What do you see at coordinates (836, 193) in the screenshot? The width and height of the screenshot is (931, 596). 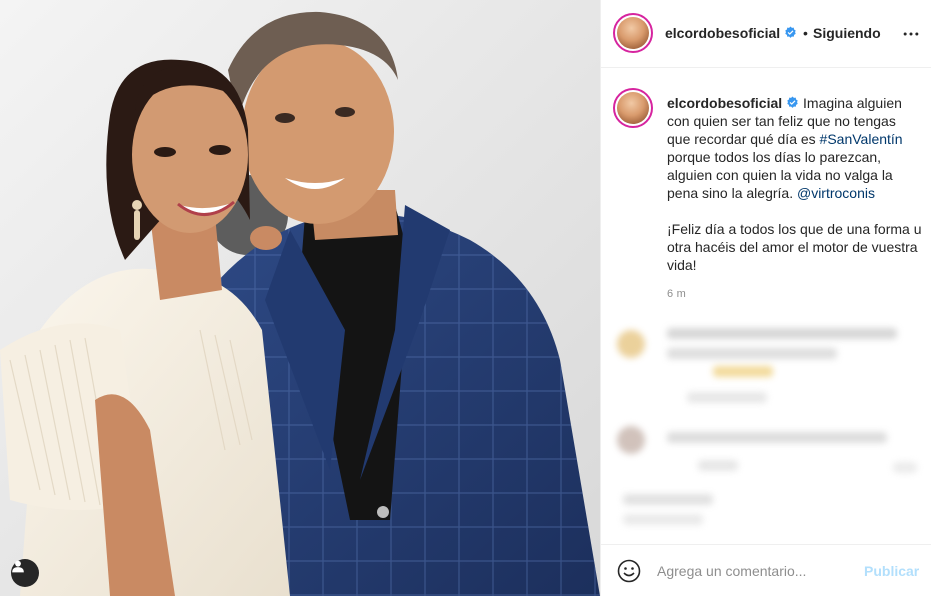 I see `mention-link: @virtroconis` at bounding box center [836, 193].